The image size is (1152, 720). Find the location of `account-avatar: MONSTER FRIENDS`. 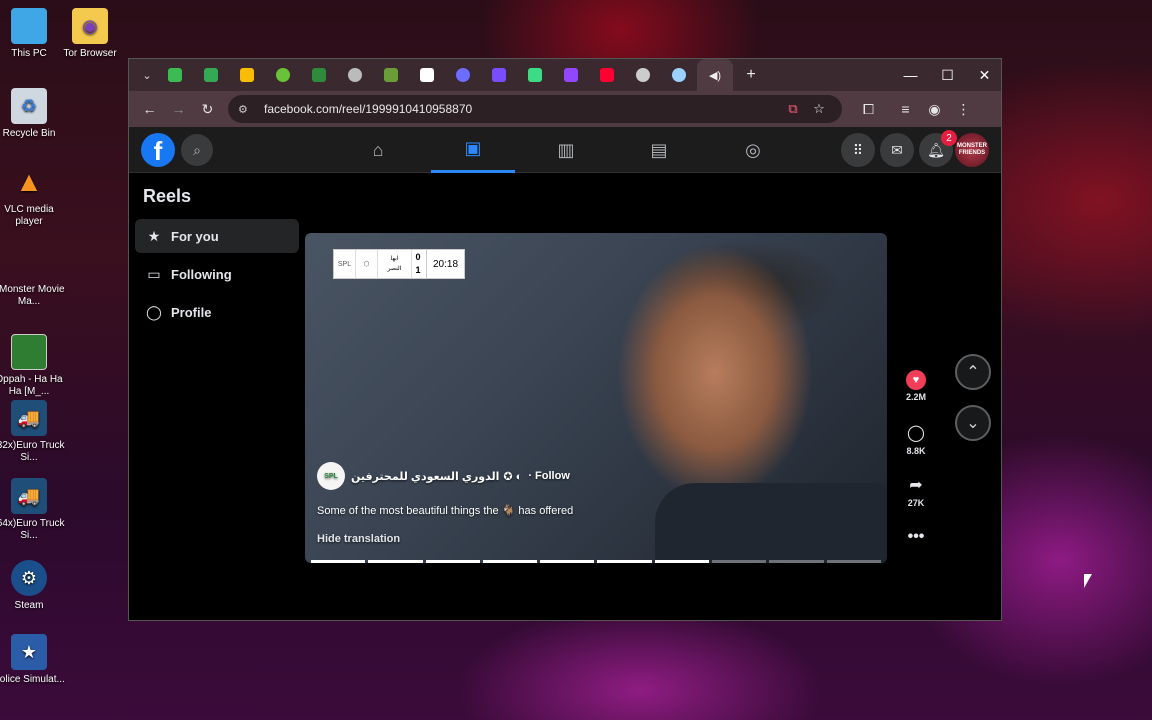

account-avatar: MONSTER FRIENDS is located at coordinates (972, 150).